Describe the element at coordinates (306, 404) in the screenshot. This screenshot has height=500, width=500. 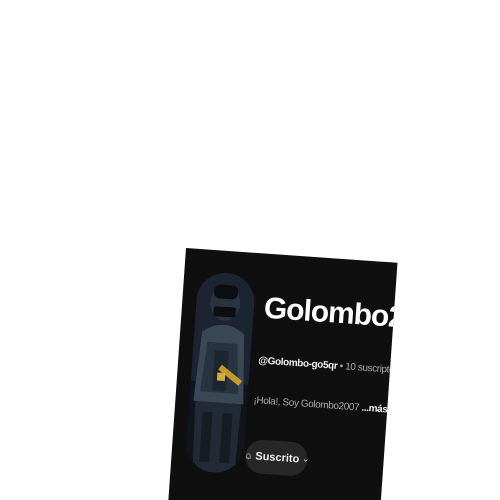
I see `description-text: ¡Hola!, Soy Golombo2007` at that location.